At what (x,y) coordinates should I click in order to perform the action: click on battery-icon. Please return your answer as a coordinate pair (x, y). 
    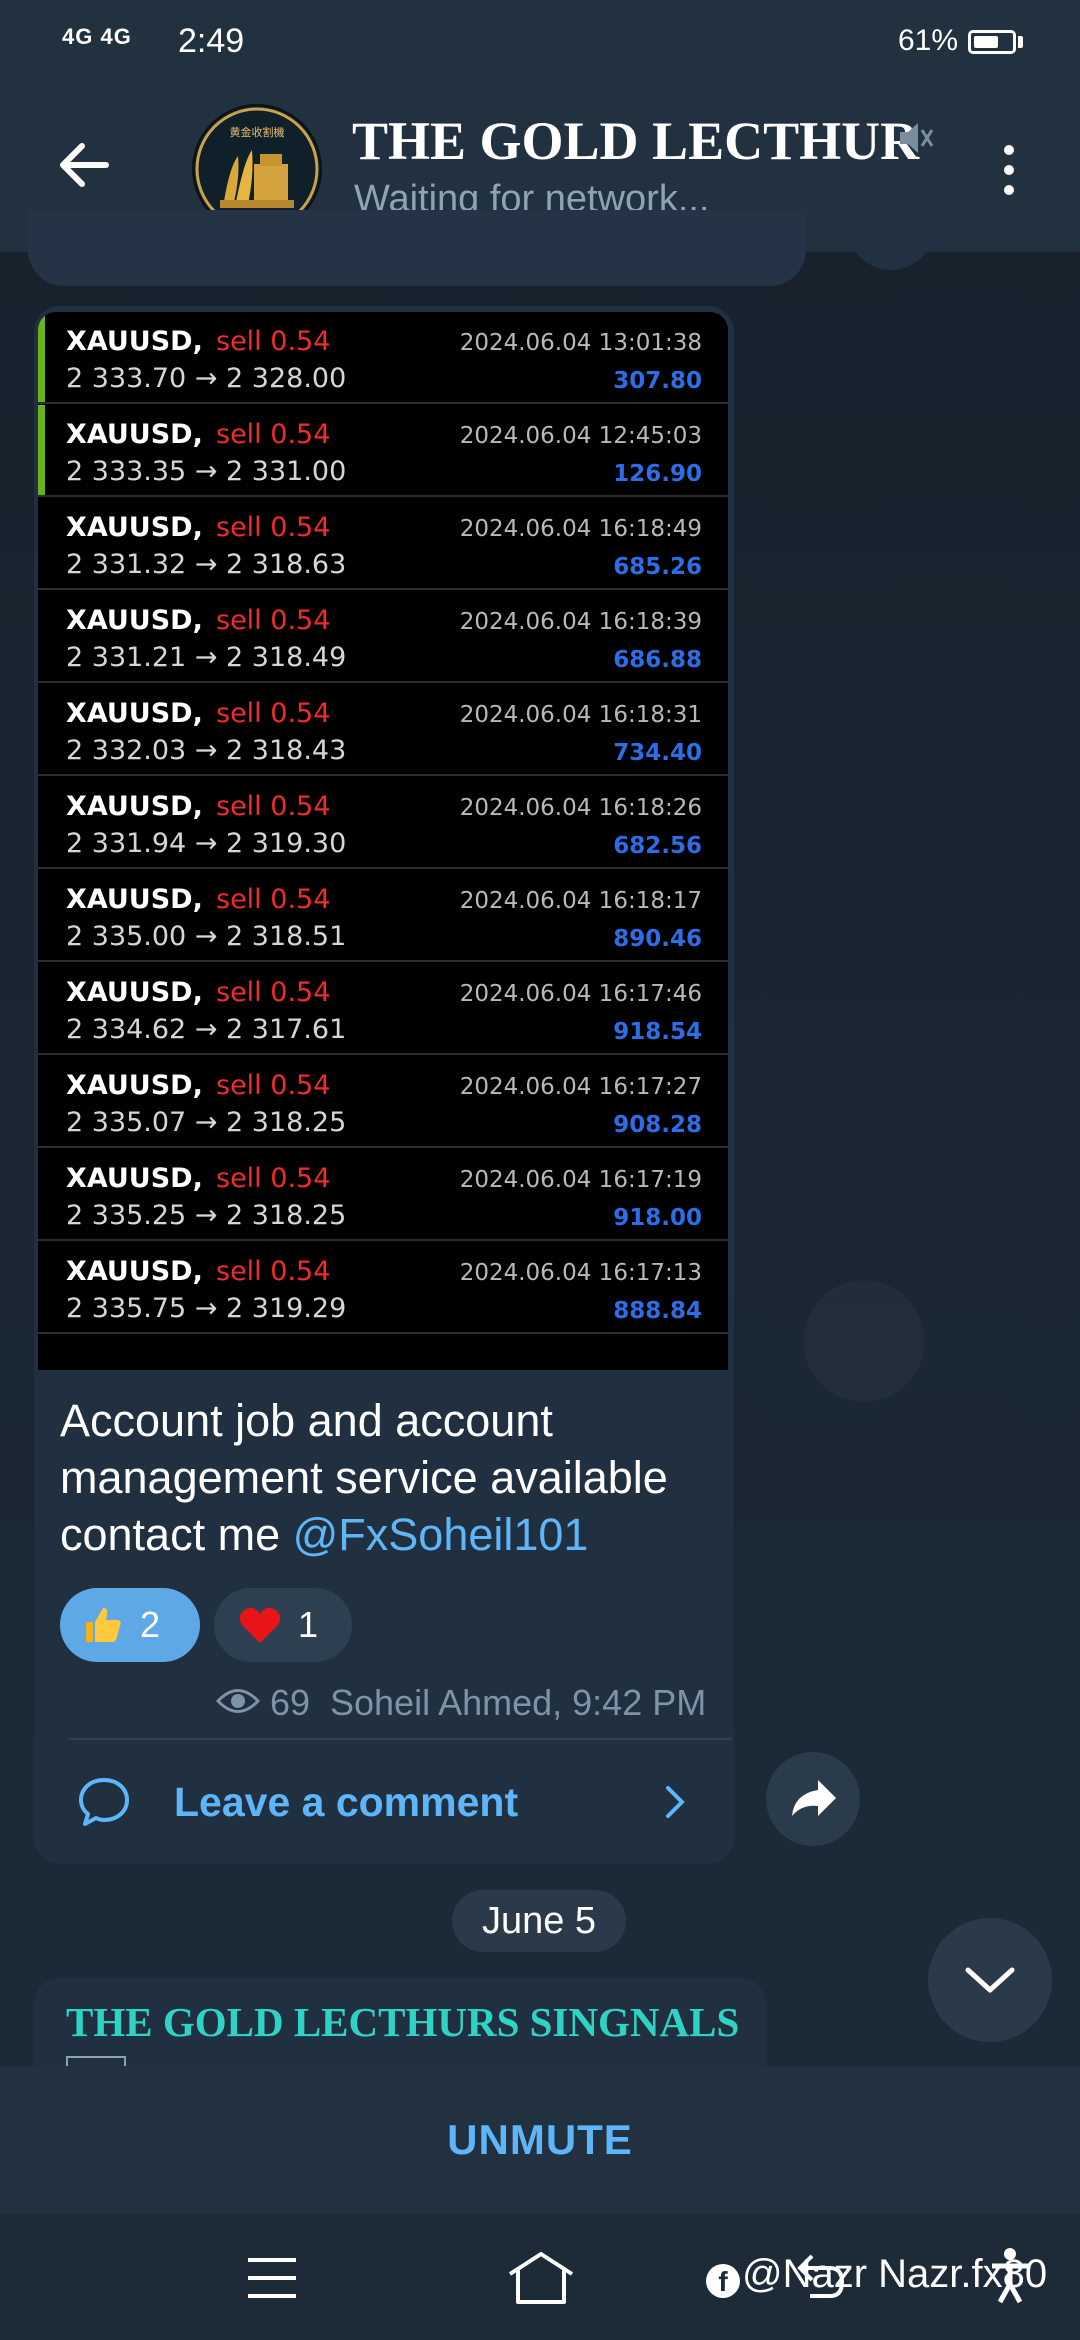
    Looking at the image, I should click on (992, 42).